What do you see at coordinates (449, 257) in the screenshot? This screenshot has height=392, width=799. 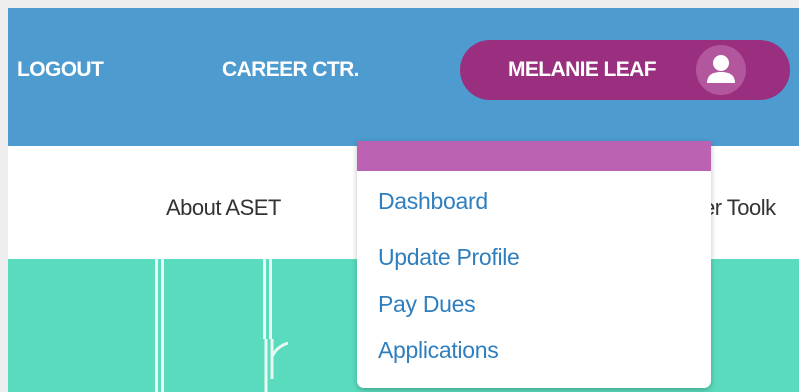 I see `menu-item-update-profile: Update Profile` at bounding box center [449, 257].